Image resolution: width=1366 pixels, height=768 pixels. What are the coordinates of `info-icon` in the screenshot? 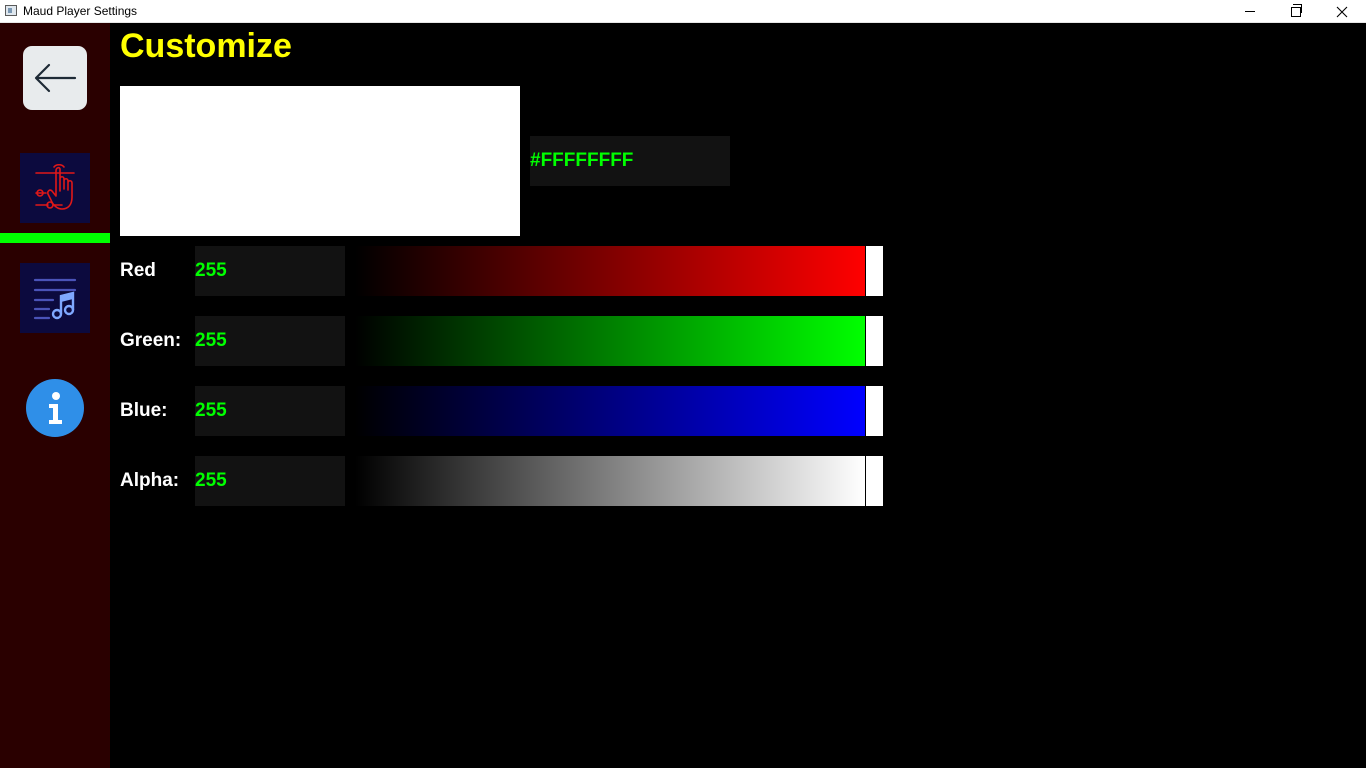 It's located at (55, 408).